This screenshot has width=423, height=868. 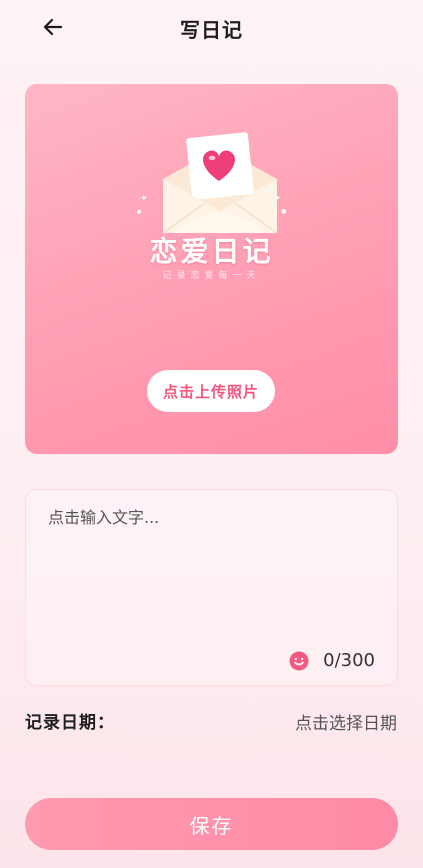 I want to click on page-title: 写日记, so click(x=211, y=30).